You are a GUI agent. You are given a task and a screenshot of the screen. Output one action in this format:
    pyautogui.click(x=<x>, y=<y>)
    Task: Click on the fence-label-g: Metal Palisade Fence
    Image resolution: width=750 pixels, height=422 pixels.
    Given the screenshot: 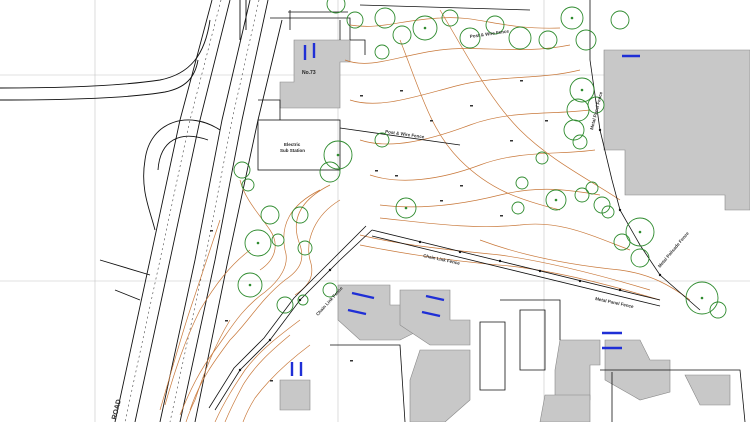 What is the action you would take?
    pyautogui.click(x=673, y=249)
    